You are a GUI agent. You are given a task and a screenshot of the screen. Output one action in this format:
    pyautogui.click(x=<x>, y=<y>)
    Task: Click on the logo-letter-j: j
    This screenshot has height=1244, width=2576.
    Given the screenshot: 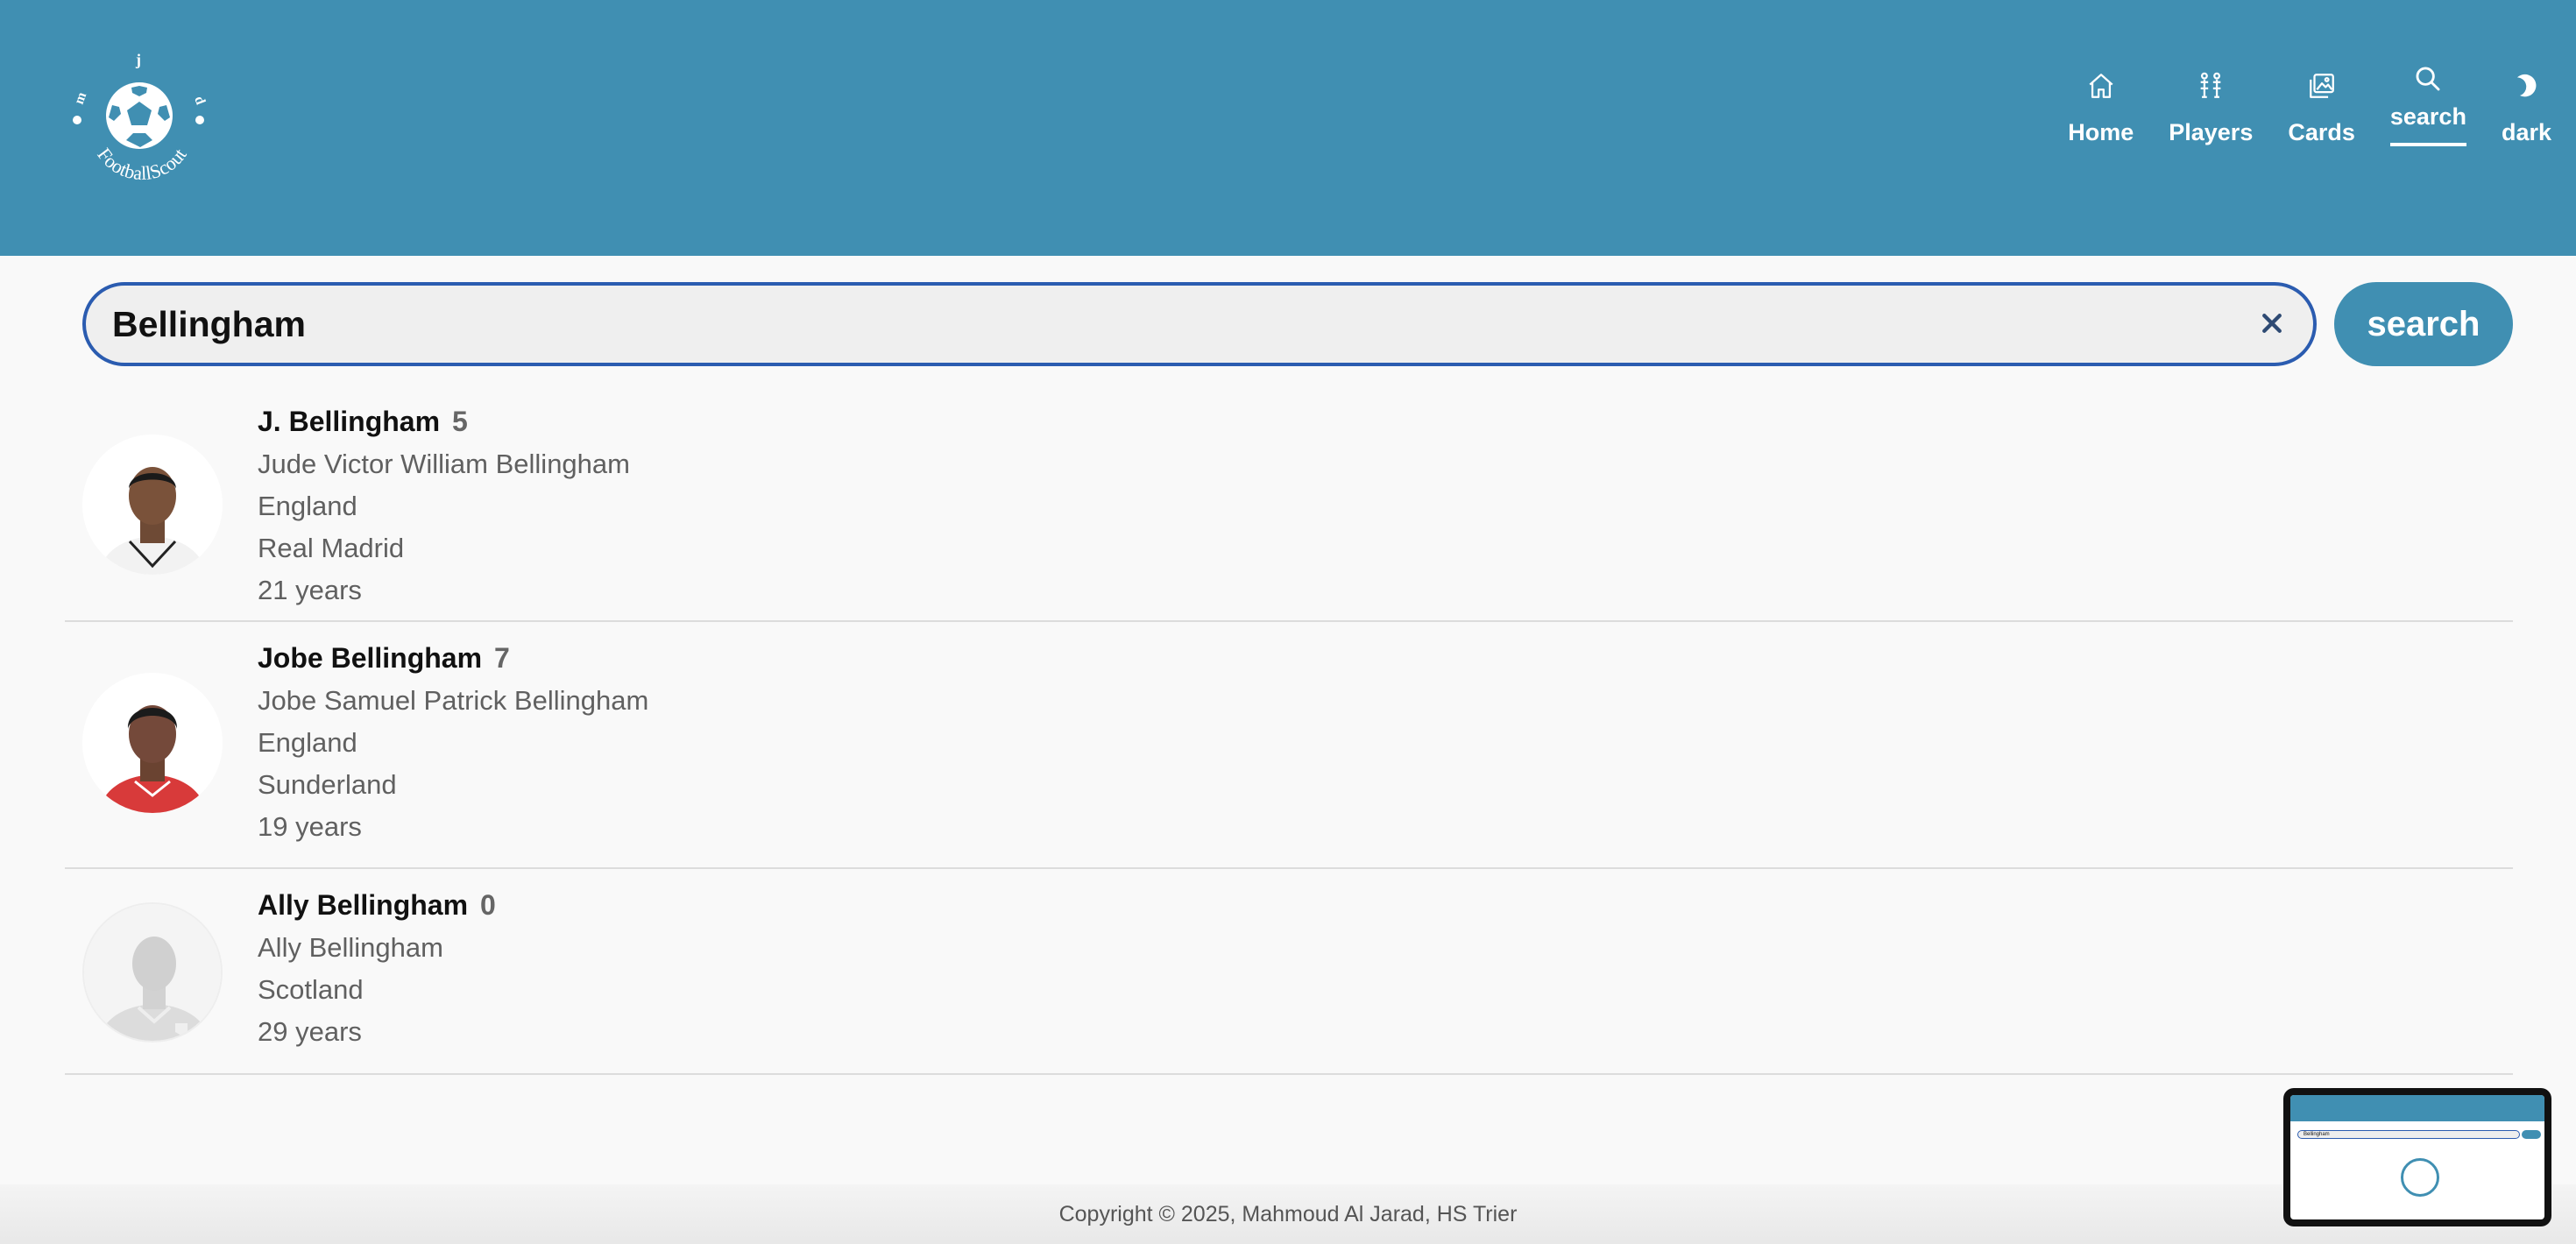 What is the action you would take?
    pyautogui.click(x=138, y=59)
    